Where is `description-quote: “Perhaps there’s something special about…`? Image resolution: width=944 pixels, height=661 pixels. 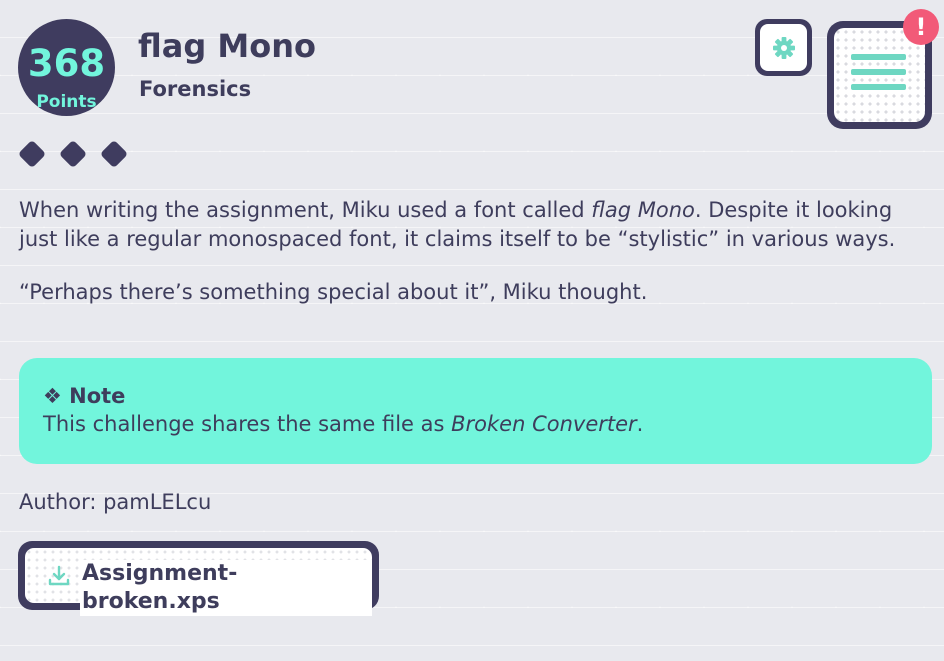
description-quote: “Perhaps there’s something special about… is located at coordinates (333, 292).